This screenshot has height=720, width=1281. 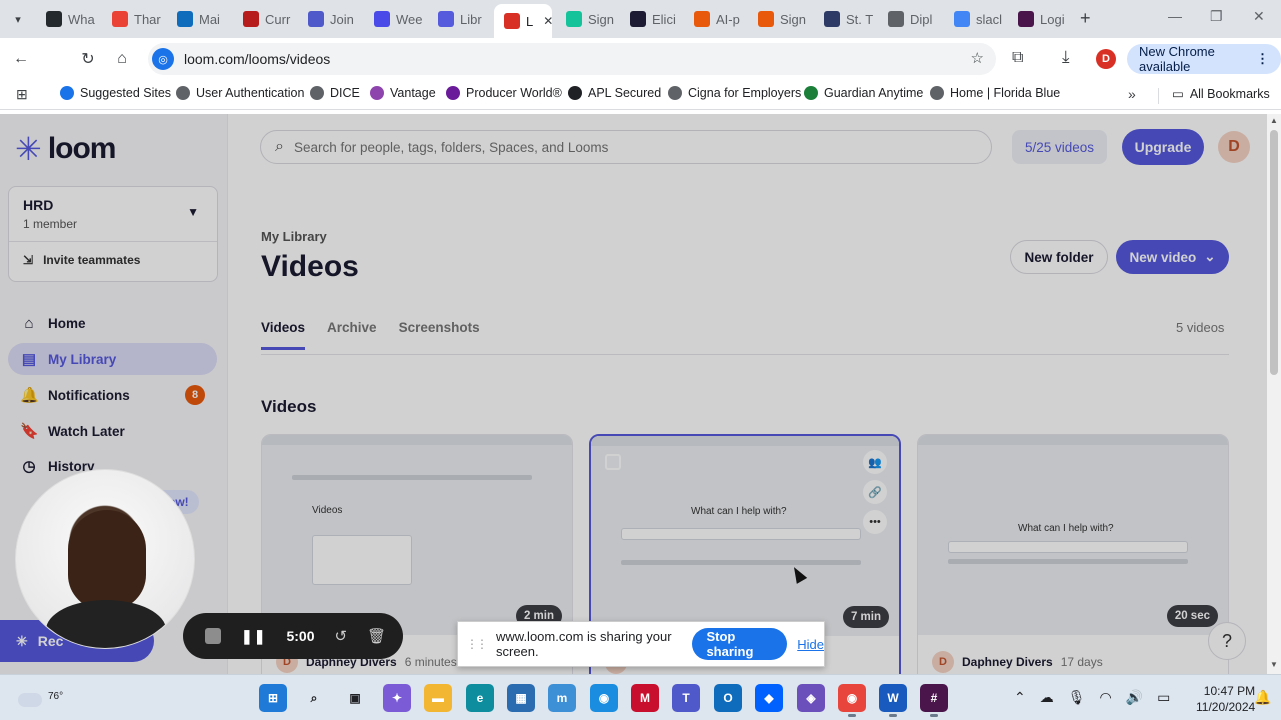 What do you see at coordinates (893, 700) in the screenshot?
I see `word-icon: W` at bounding box center [893, 700].